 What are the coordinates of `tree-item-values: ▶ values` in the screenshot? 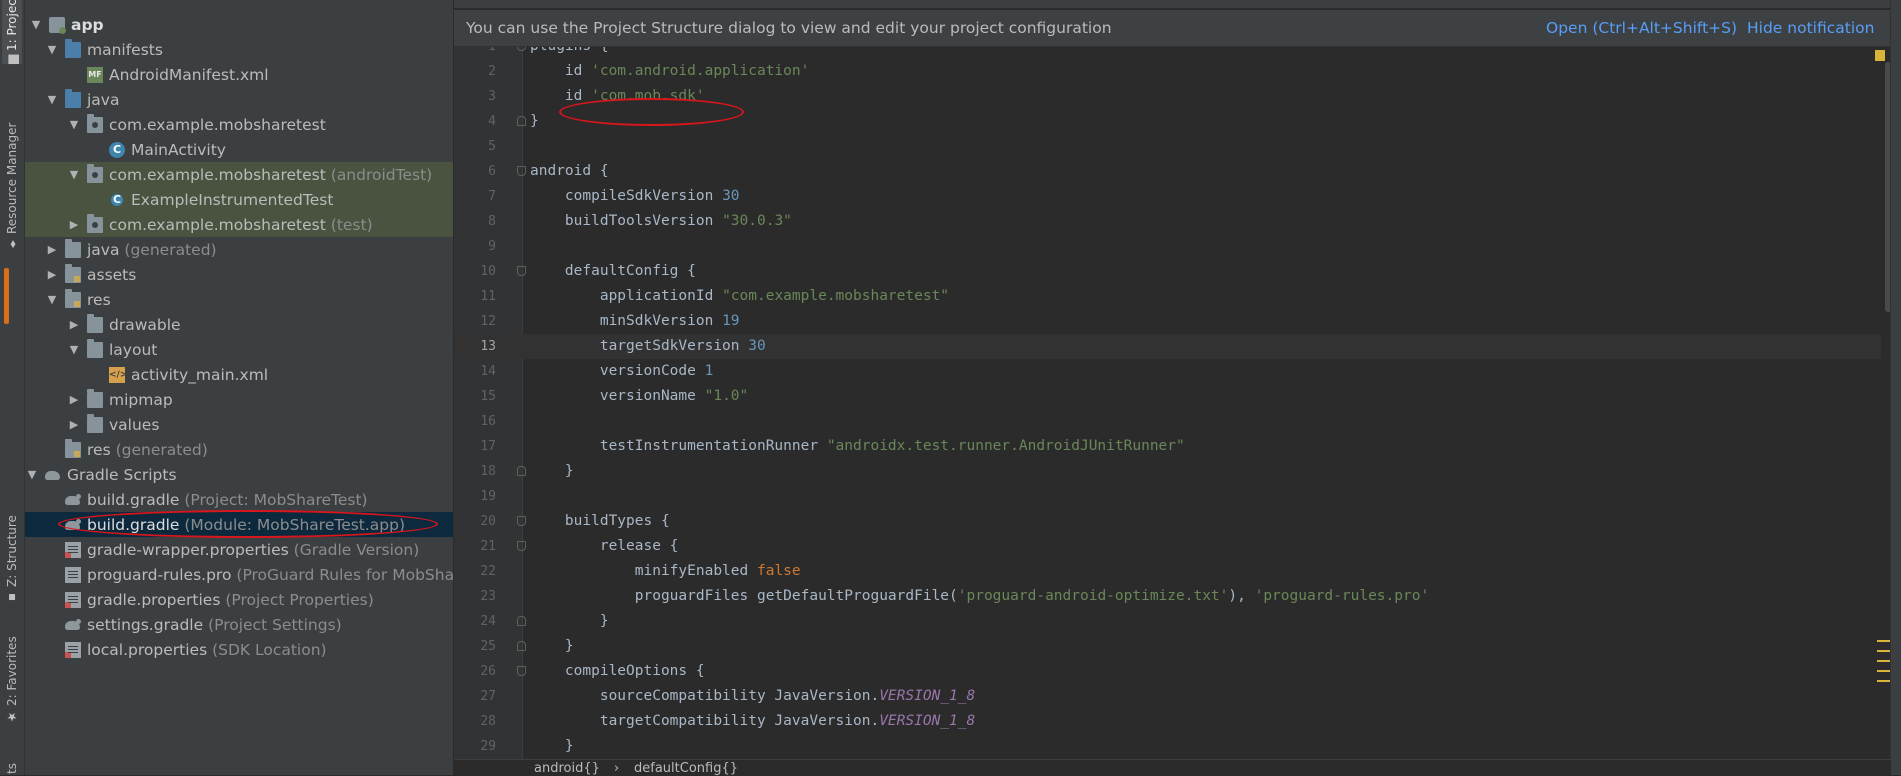 It's located at (239, 424).